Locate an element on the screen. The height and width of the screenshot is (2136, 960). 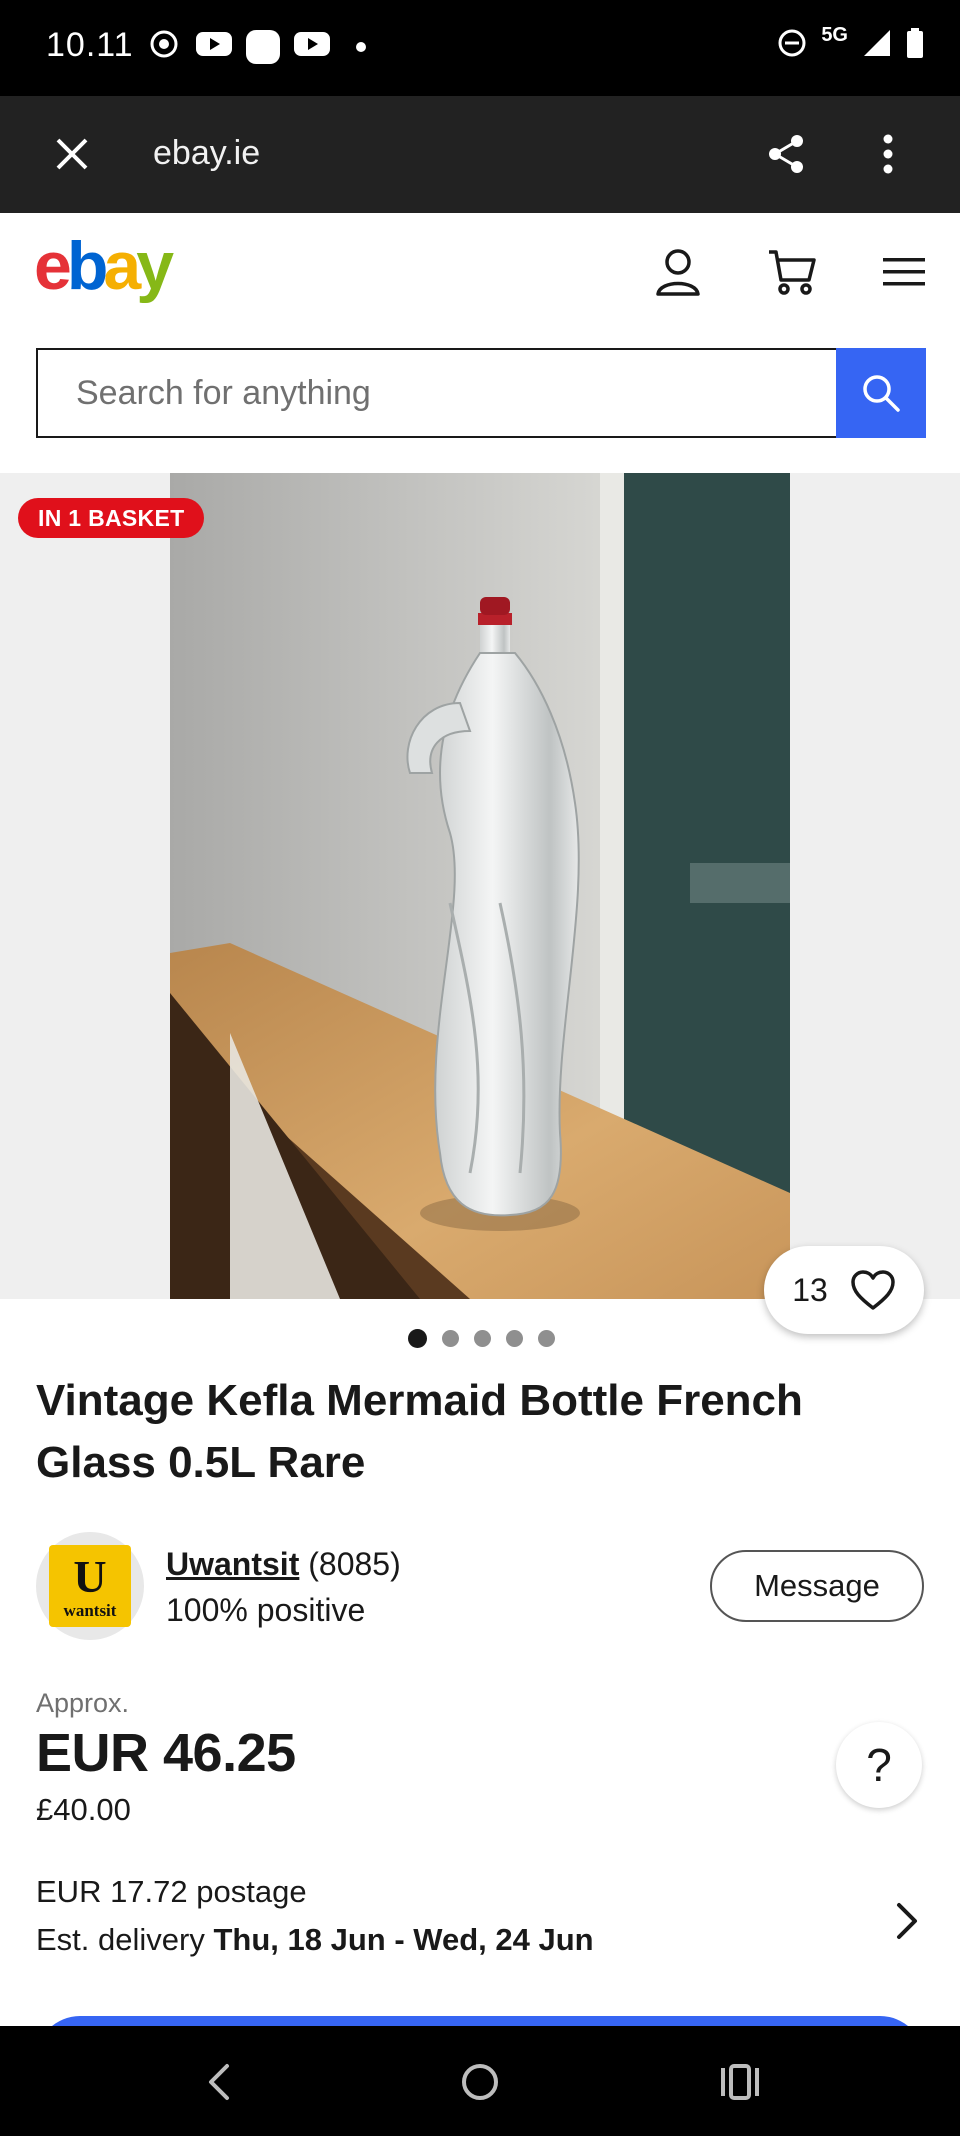
pagination-dot-active is located at coordinates (417, 1338).